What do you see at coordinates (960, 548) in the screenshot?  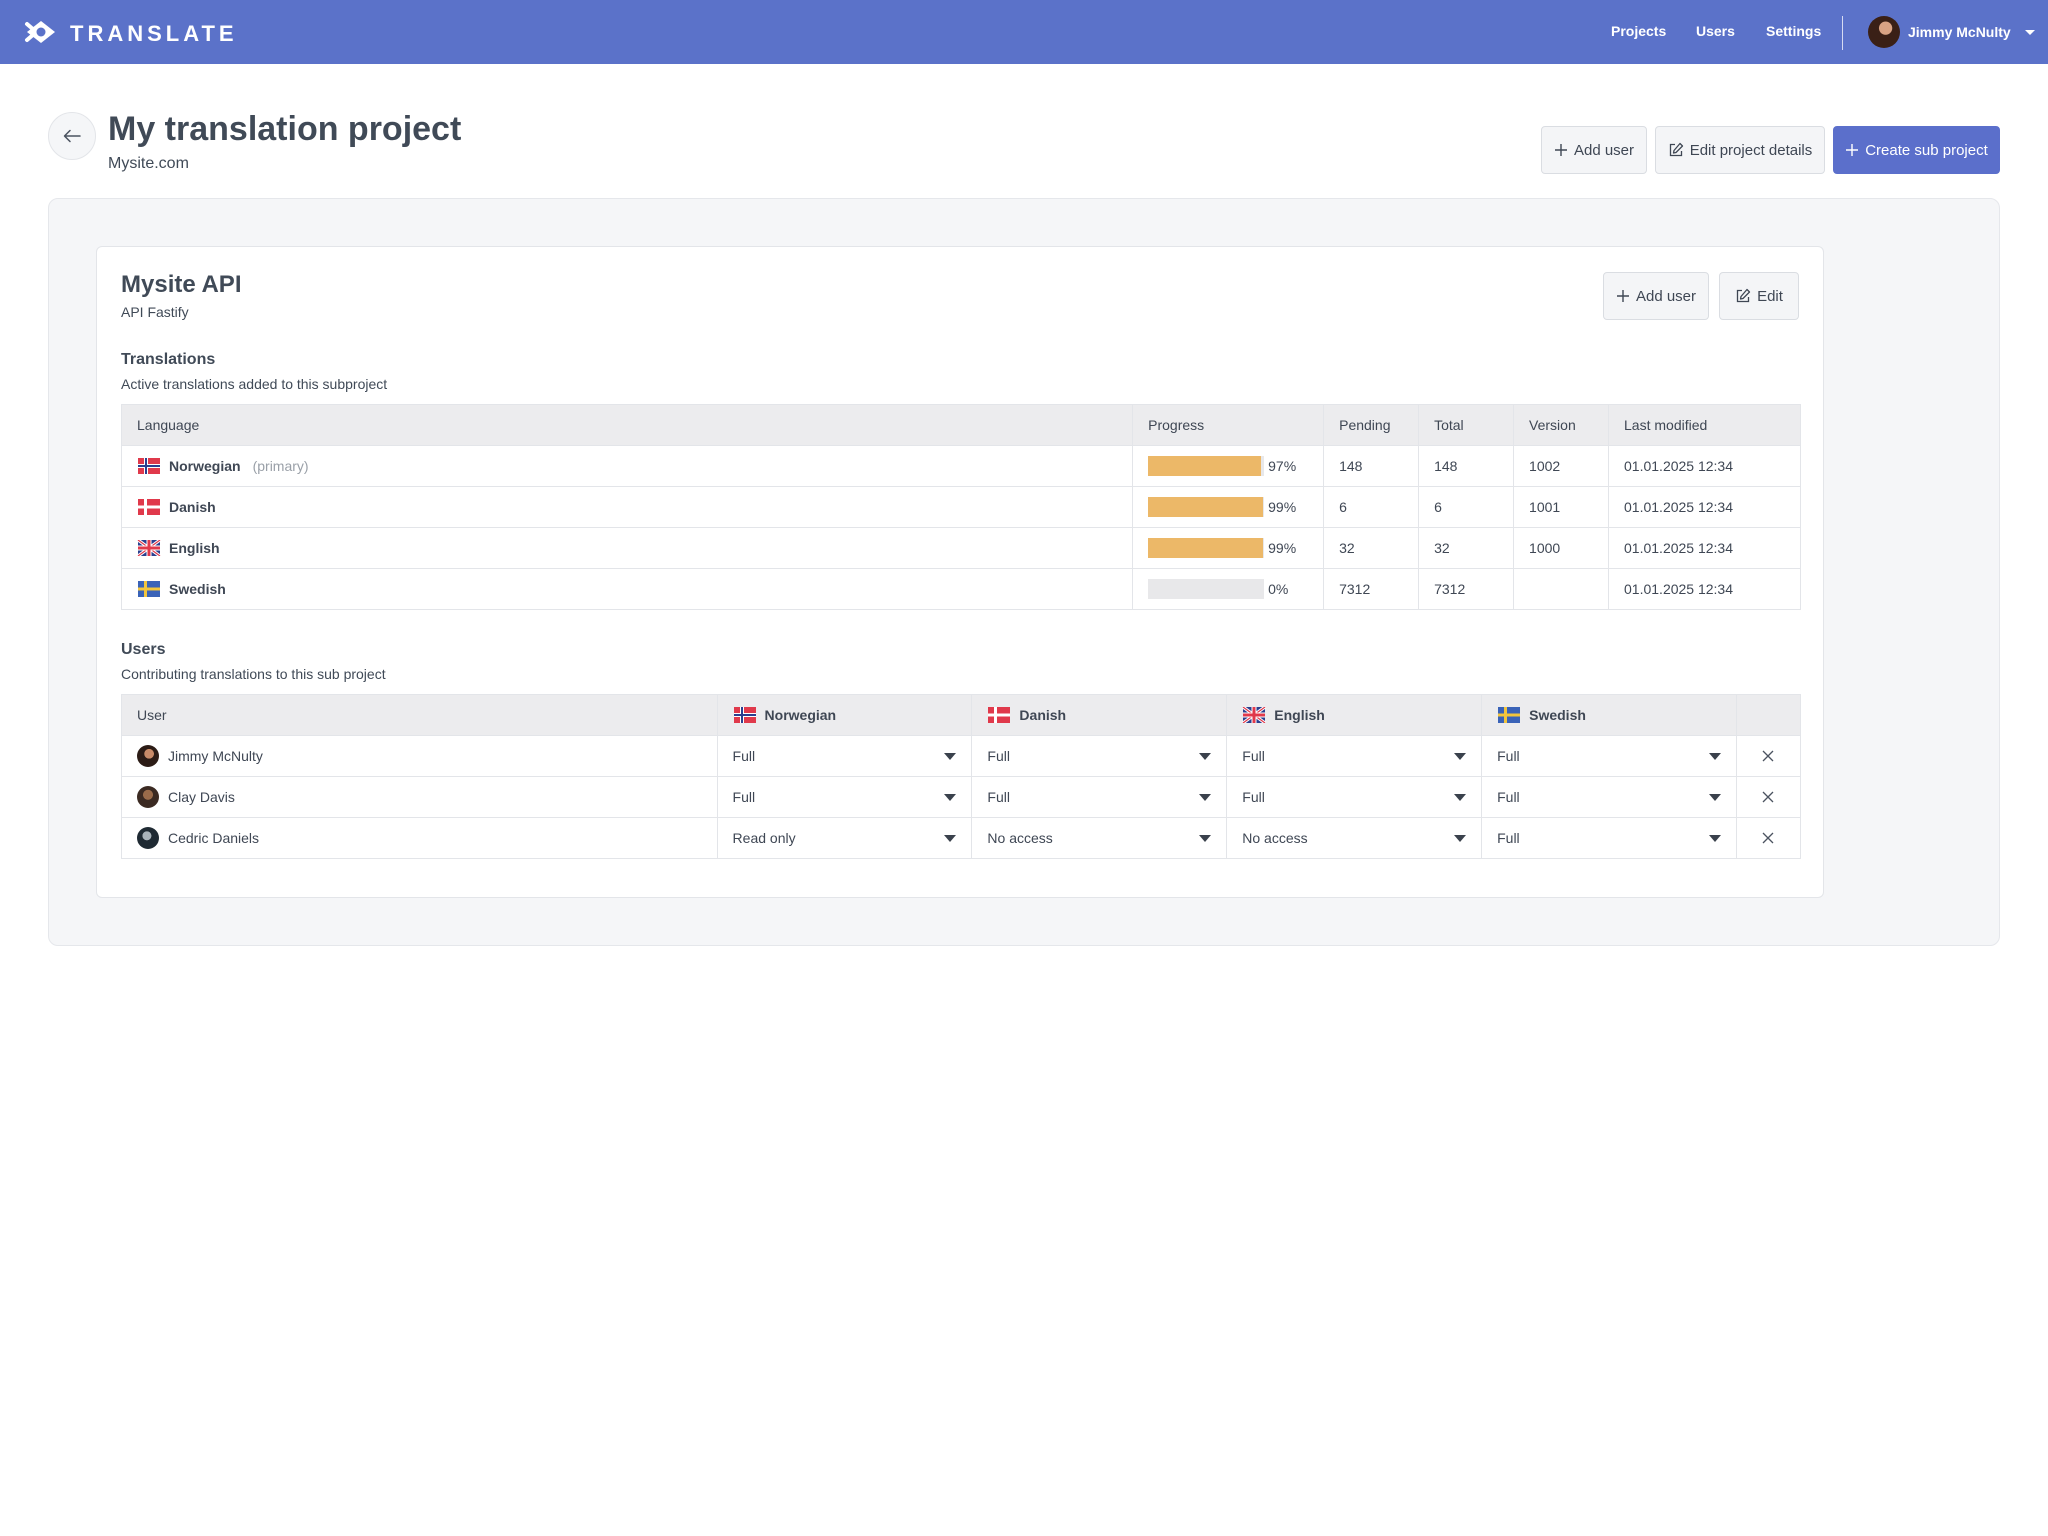 I see `table-row: English 99% 32 32 1000 01.01.2025 12:34` at bounding box center [960, 548].